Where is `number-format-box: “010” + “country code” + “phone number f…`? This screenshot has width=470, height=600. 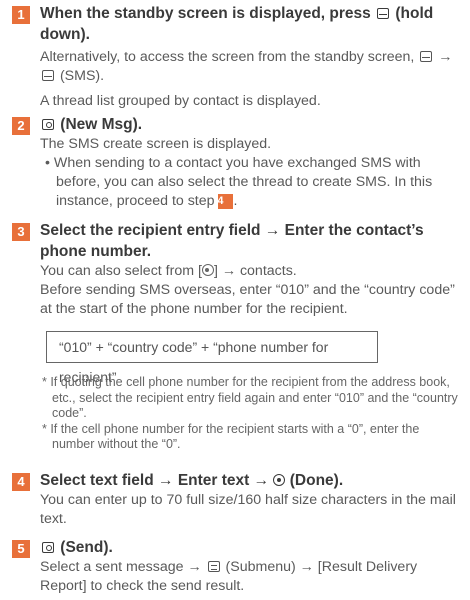 number-format-box: “010” + “country code” + “phone number f… is located at coordinates (212, 358).